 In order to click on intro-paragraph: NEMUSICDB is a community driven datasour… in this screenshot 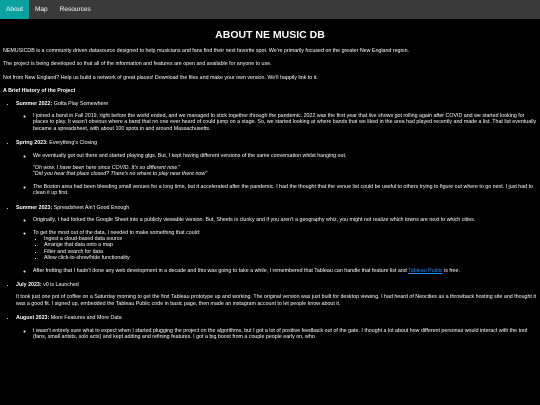, I will do `click(206, 51)`.